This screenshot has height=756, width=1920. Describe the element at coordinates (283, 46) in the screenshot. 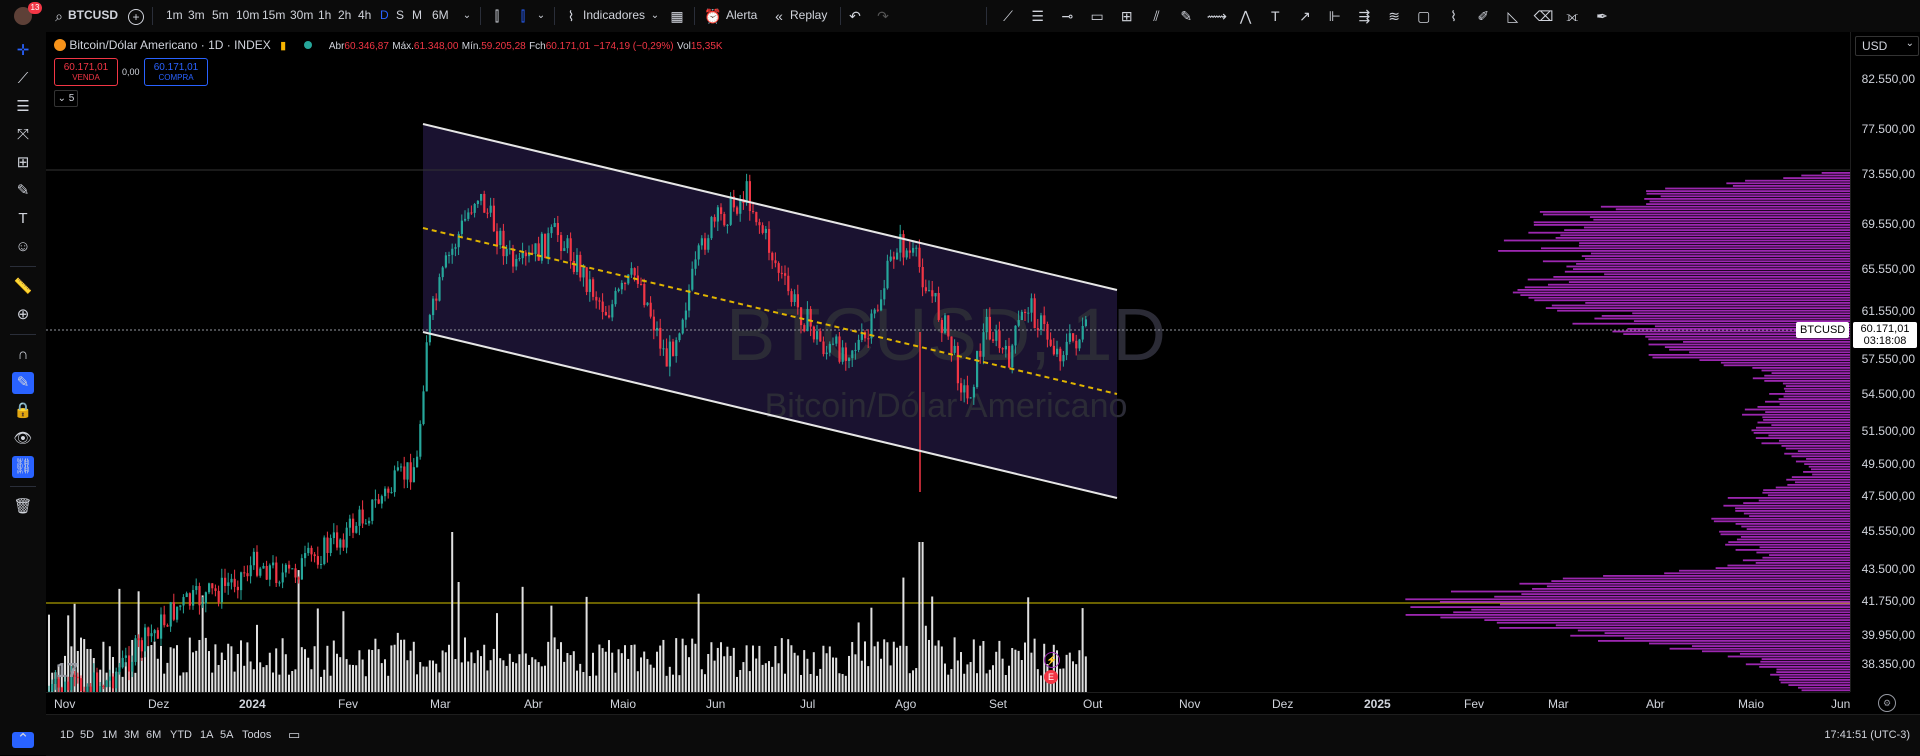

I see `flag-icon: ▮` at that location.